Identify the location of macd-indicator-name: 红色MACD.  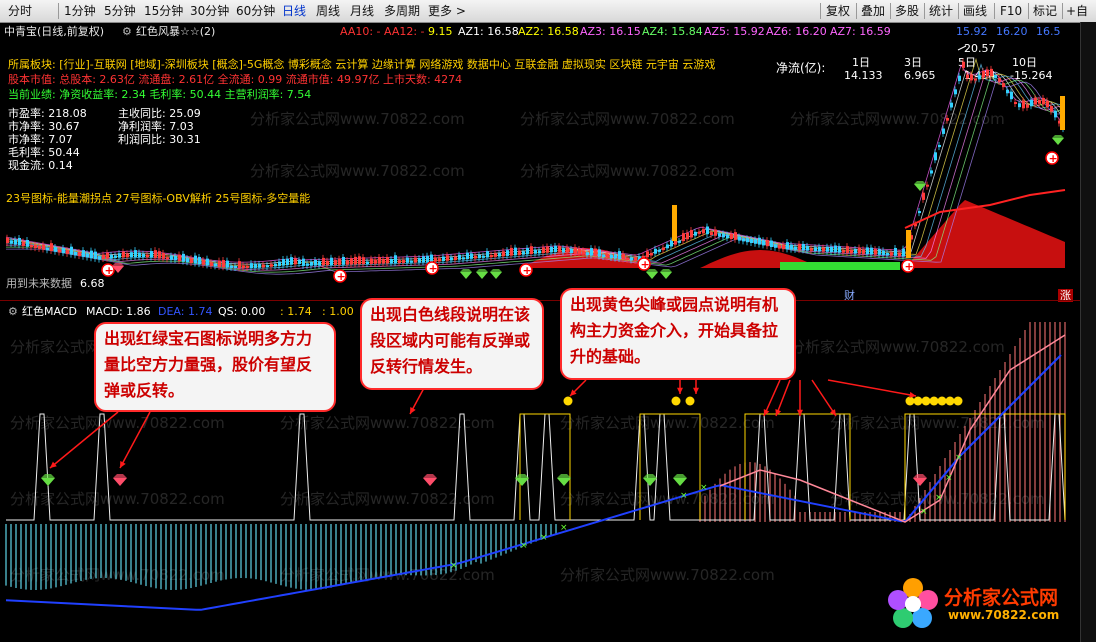
(49, 311).